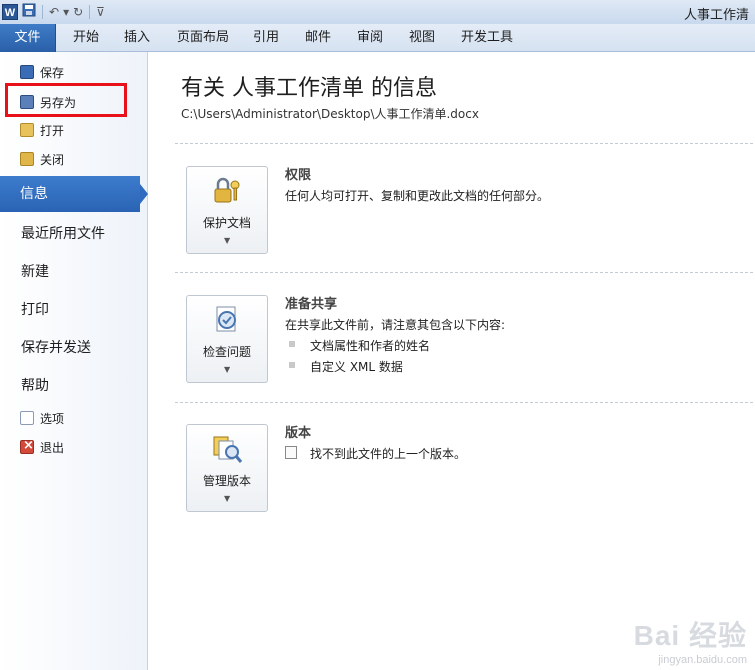 The height and width of the screenshot is (670, 755). I want to click on manage-versions-icon, so click(228, 449).